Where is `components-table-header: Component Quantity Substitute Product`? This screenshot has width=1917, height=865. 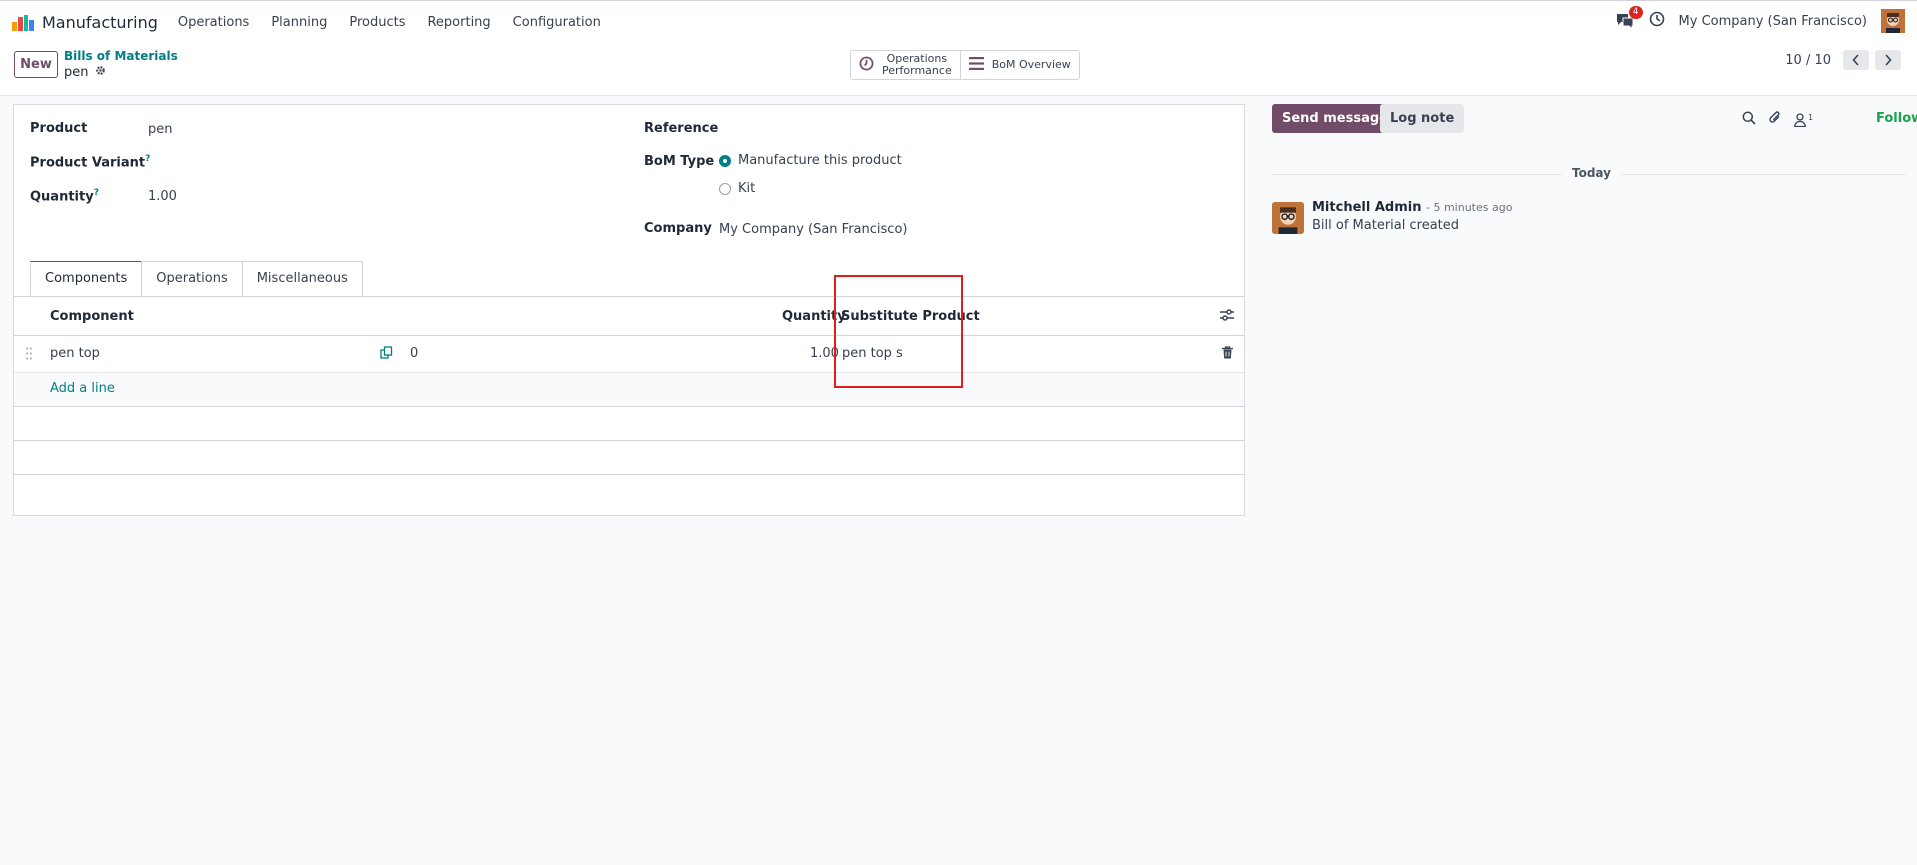
components-table-header: Component Quantity Substitute Product is located at coordinates (629, 316).